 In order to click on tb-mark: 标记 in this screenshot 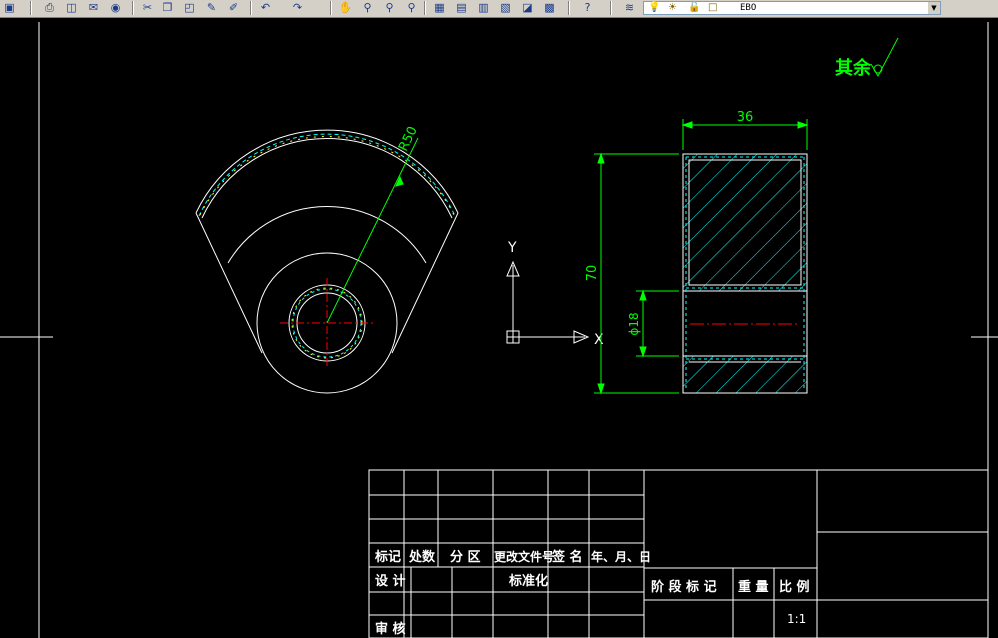, I will do `click(387, 557)`.